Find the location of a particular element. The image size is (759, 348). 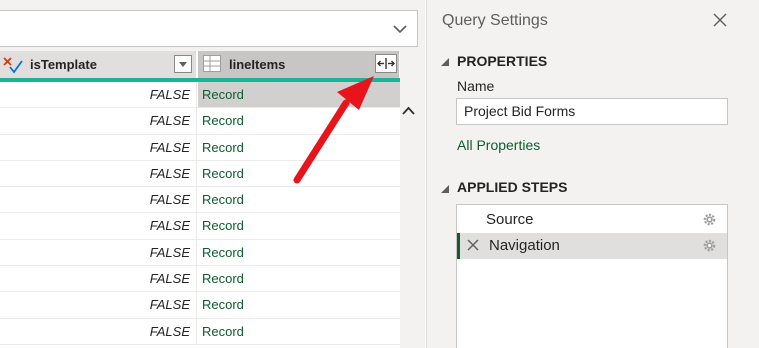

filter-dropdown-button is located at coordinates (183, 64).